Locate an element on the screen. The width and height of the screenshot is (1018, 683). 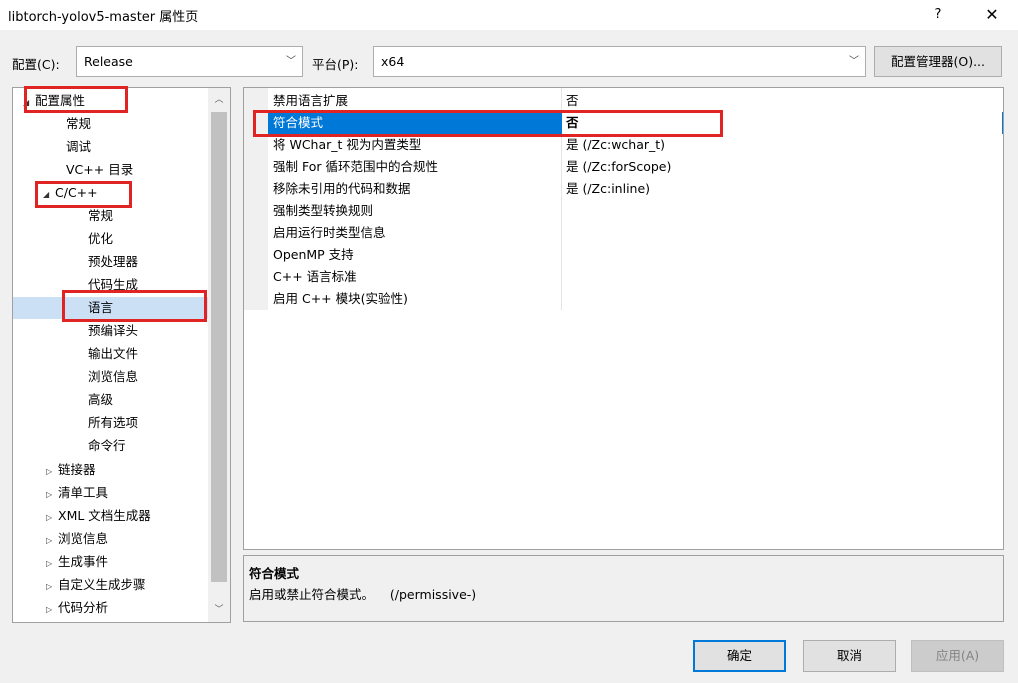
tree-item-cpp-browse: 浏览信息 is located at coordinates (113, 377).